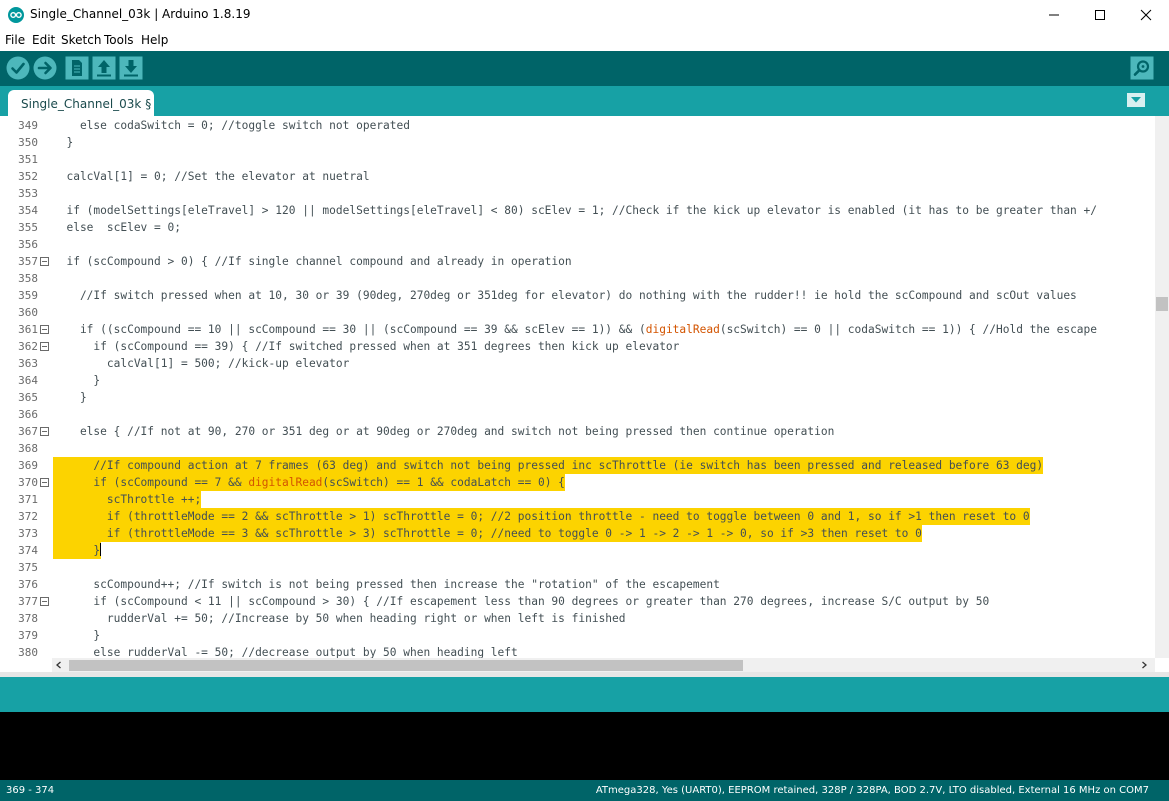 The height and width of the screenshot is (801, 1169). I want to click on line-number: 360, so click(28, 312).